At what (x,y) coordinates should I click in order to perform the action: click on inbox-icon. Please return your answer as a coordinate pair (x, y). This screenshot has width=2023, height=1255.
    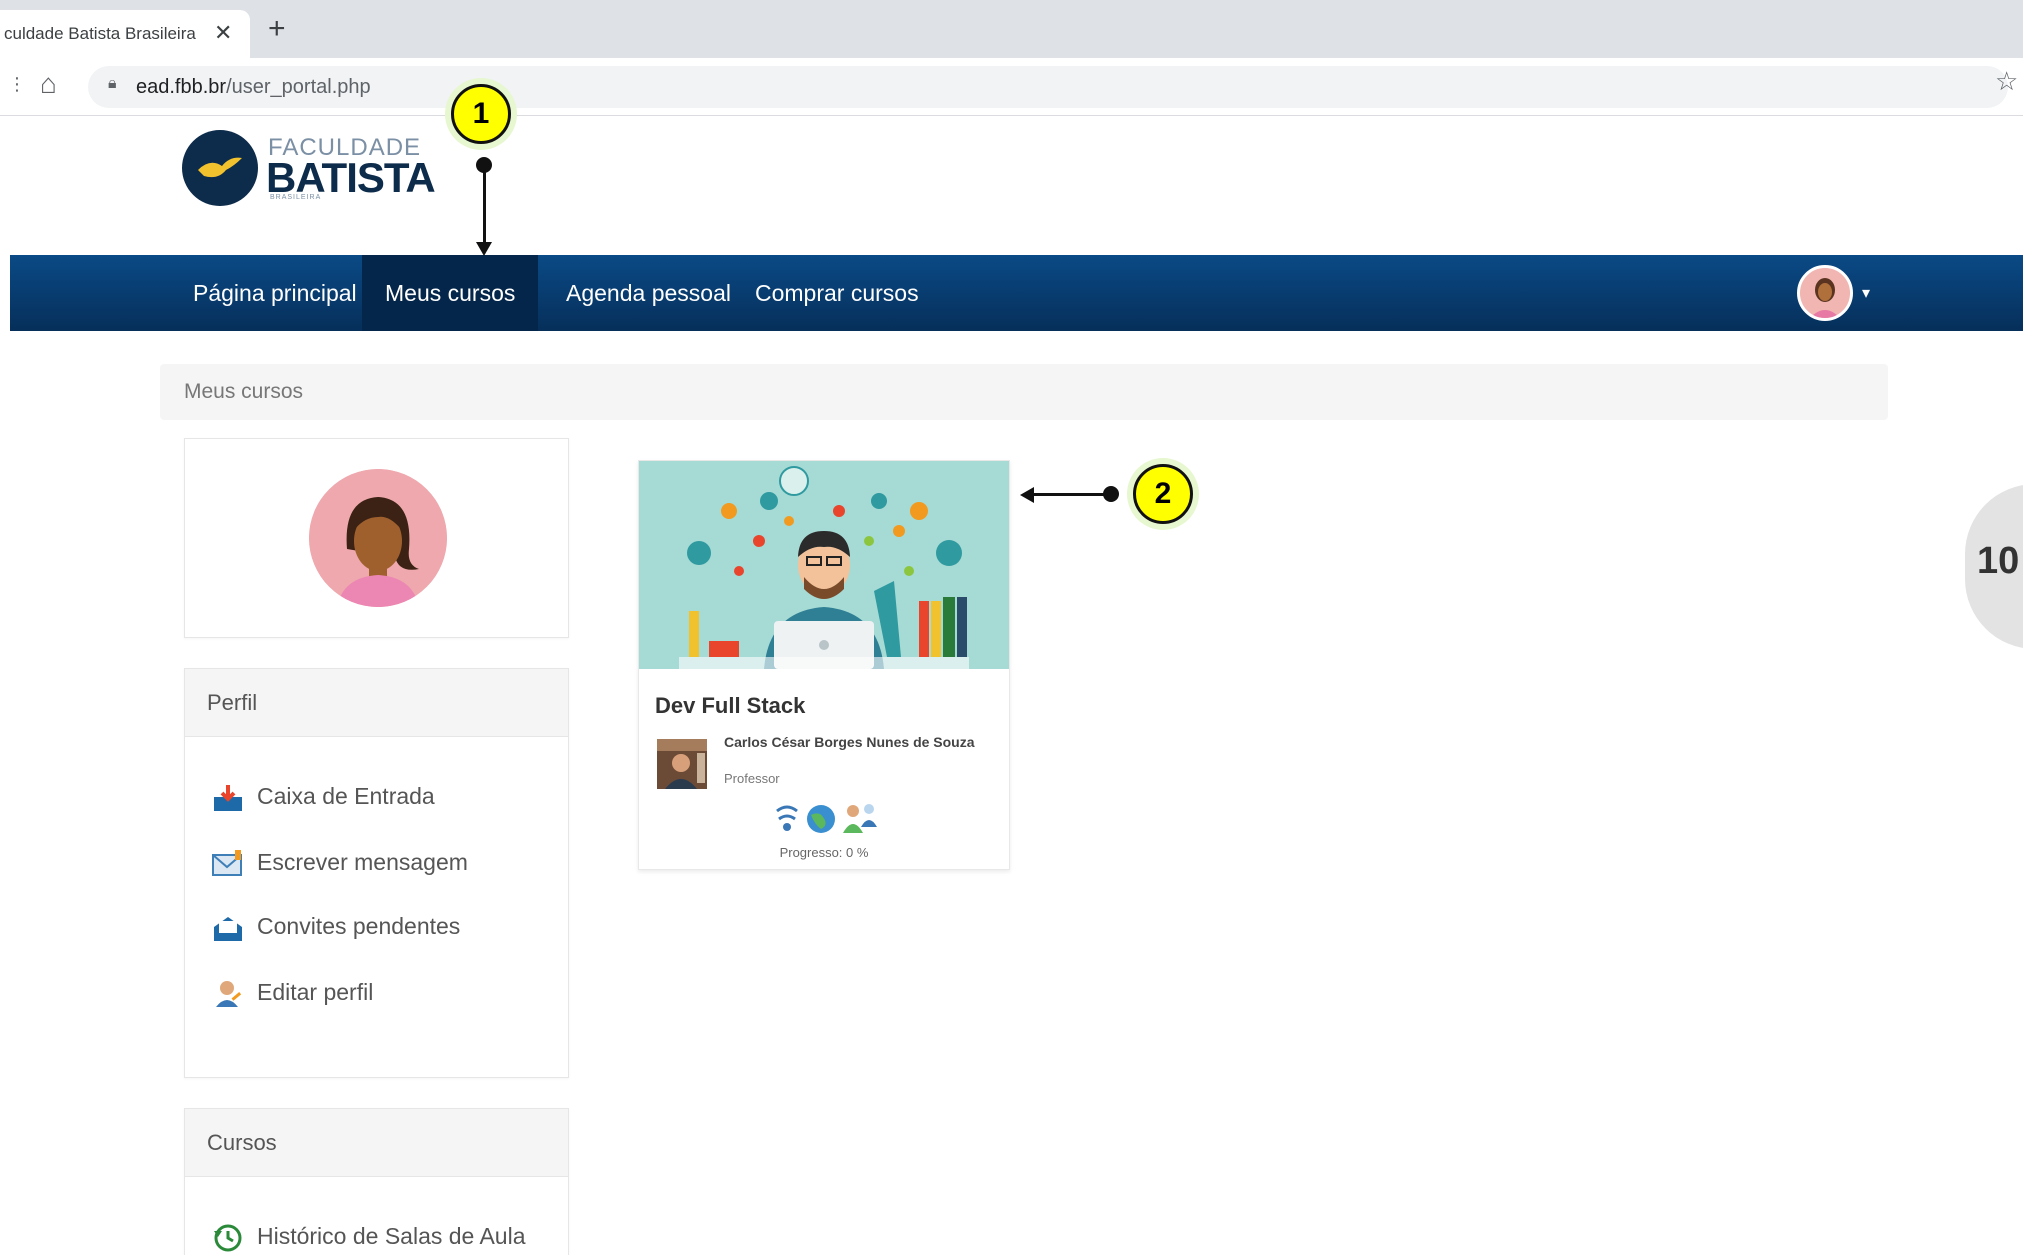
    Looking at the image, I should click on (228, 797).